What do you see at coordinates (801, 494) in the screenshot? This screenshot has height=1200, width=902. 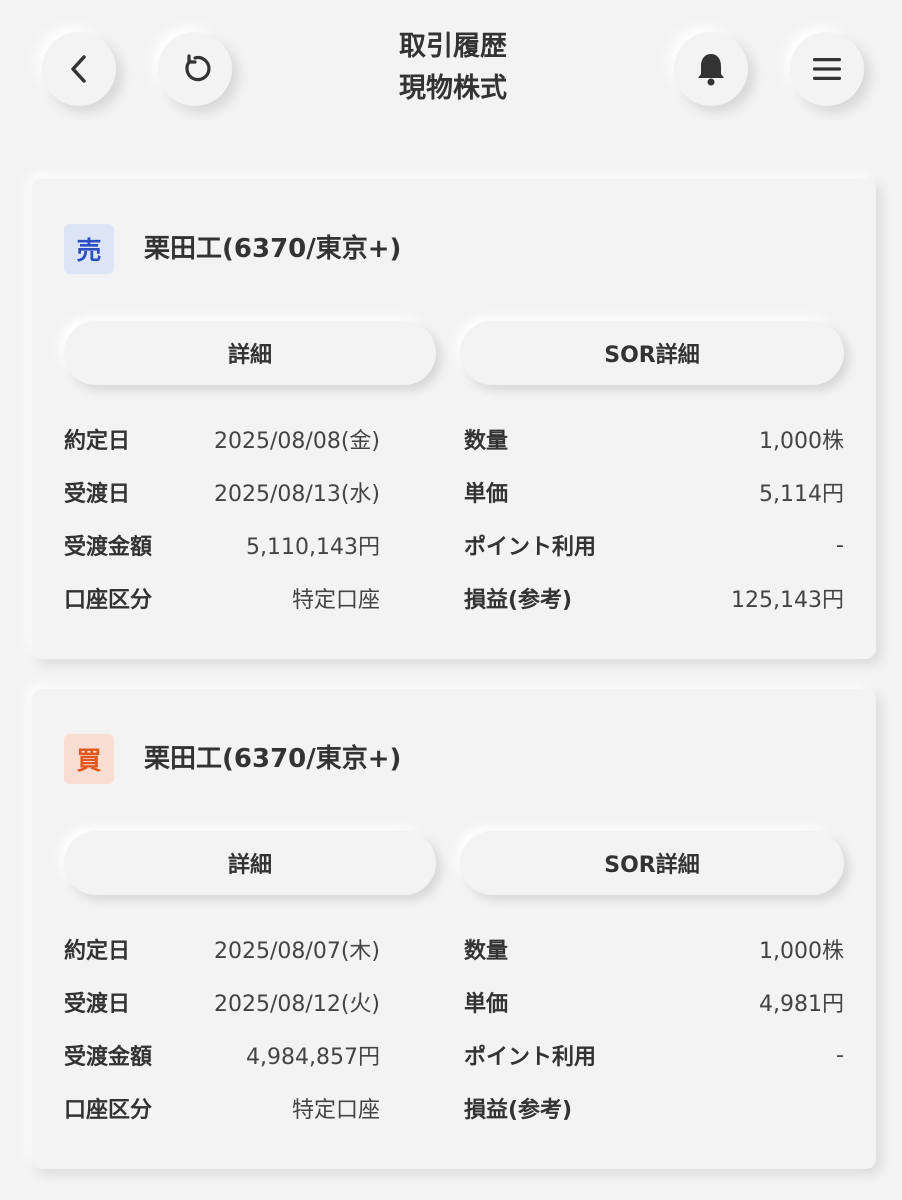 I see `field-value: 5,114円` at bounding box center [801, 494].